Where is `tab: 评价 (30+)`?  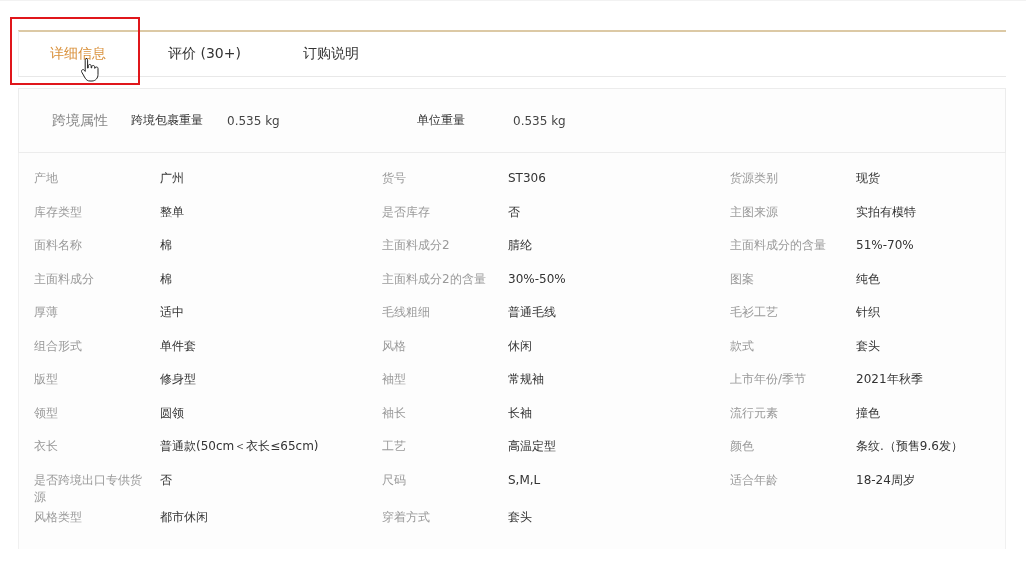 tab: 评价 (30+) is located at coordinates (204, 54).